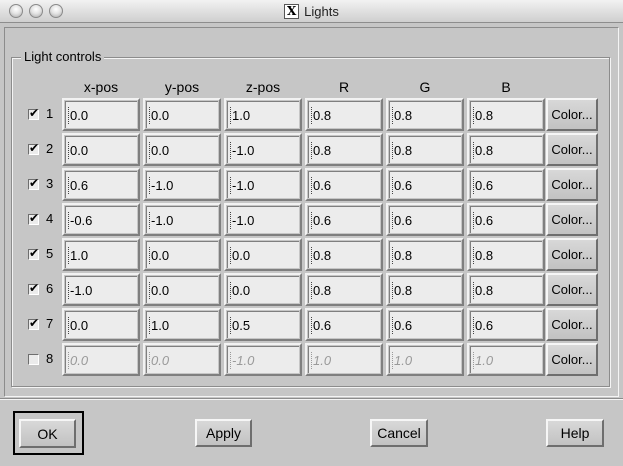 Image resolution: width=623 pixels, height=466 pixels. I want to click on y-pos-input: 1.0, so click(182, 324).